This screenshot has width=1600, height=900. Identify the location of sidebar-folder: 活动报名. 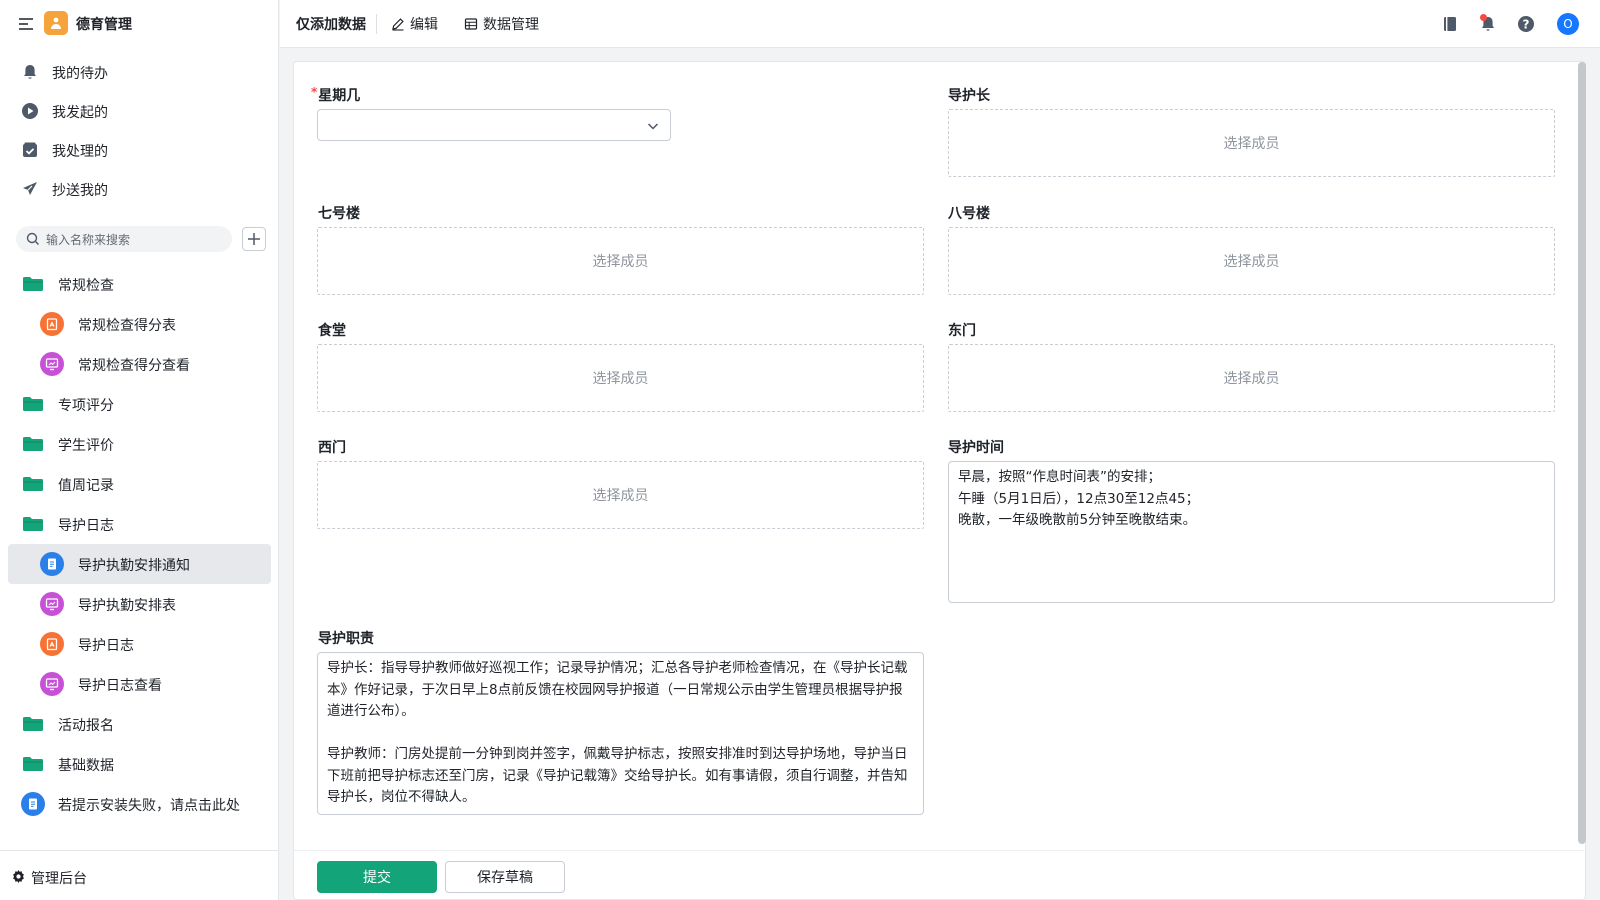
(139, 724).